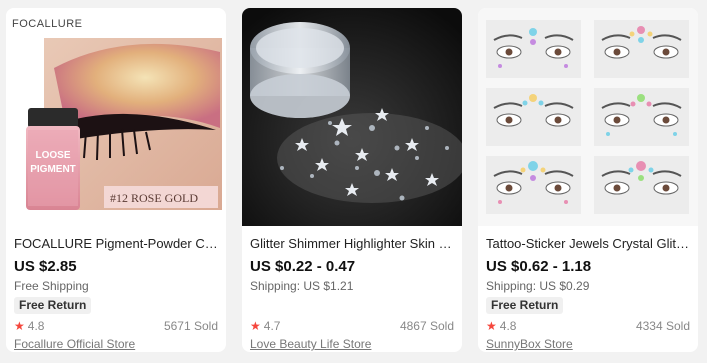 The width and height of the screenshot is (707, 363). I want to click on store-link: Love Beauty Life Store, so click(352, 344).